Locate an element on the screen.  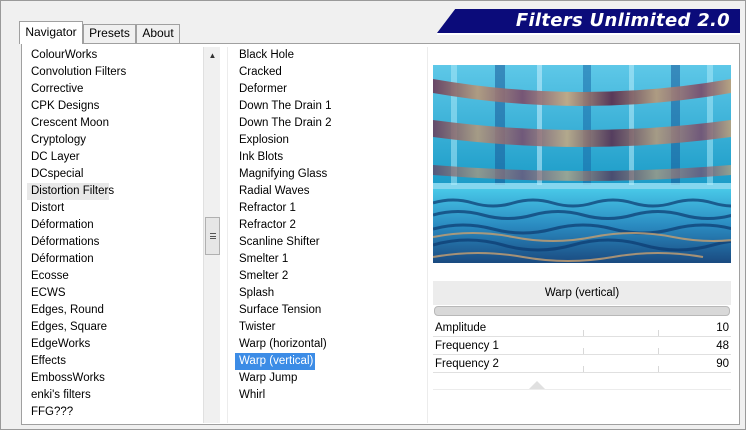
category-item: Cryptology is located at coordinates (115, 140).